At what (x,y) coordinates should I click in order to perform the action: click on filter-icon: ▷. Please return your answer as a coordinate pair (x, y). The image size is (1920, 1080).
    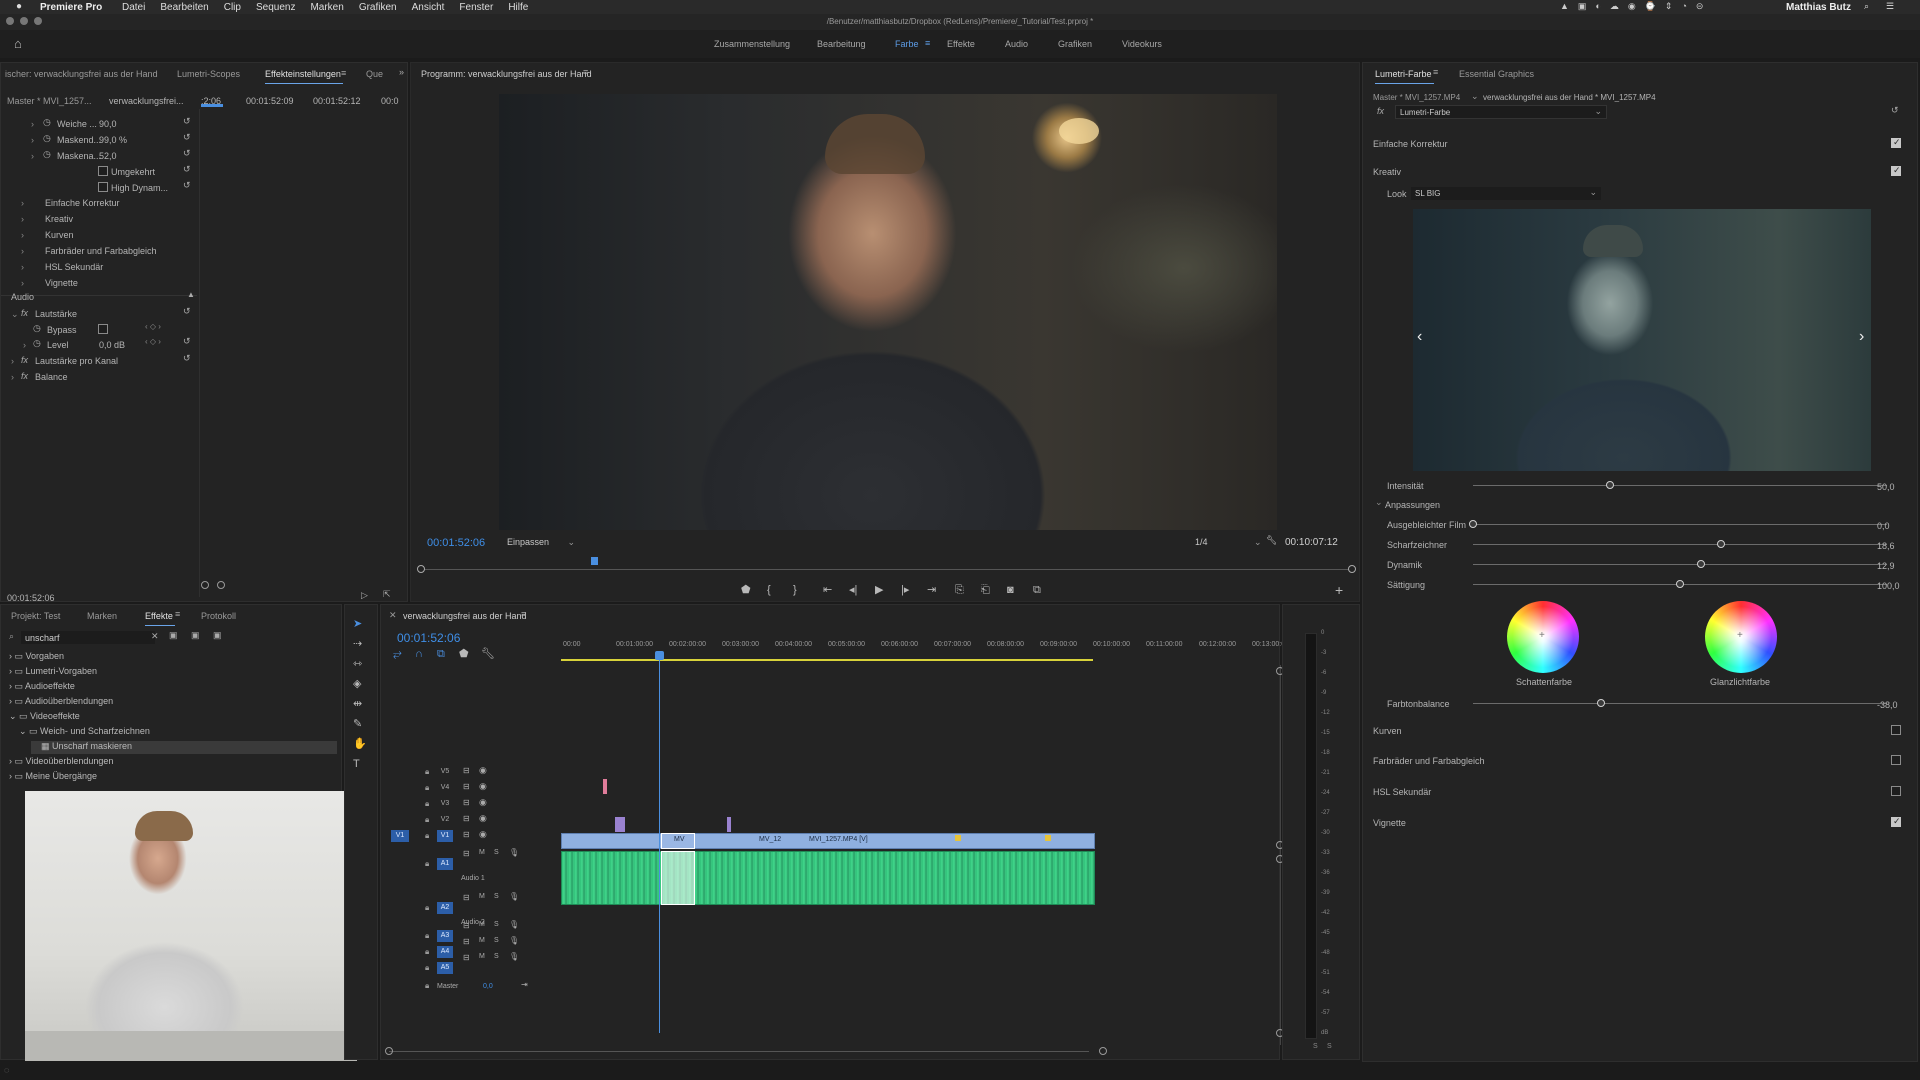
    Looking at the image, I should click on (364, 595).